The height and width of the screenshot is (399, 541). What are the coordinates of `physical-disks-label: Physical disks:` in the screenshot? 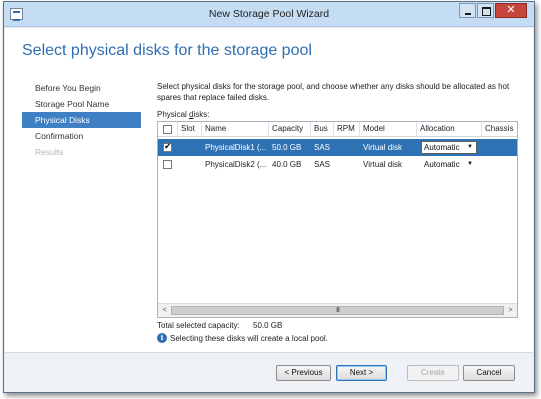 It's located at (183, 114).